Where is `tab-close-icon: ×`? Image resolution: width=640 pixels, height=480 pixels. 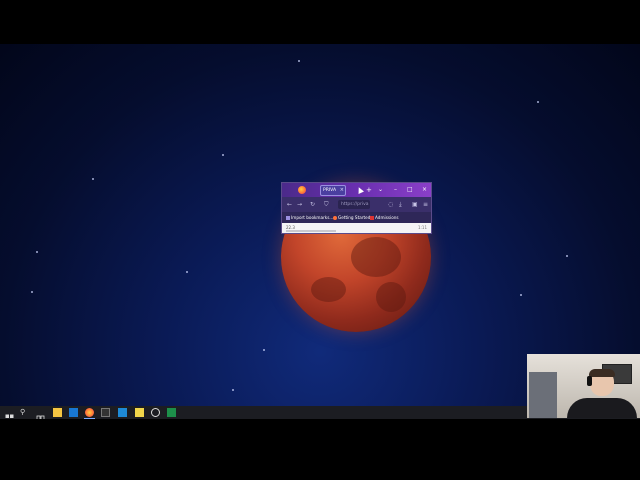
tab-close-icon: × is located at coordinates (342, 190).